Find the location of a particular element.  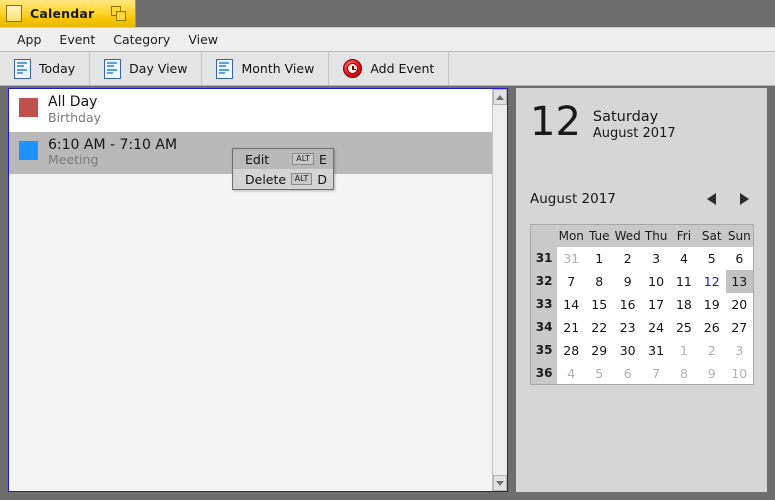

weekday-header: Tue is located at coordinates (599, 235).